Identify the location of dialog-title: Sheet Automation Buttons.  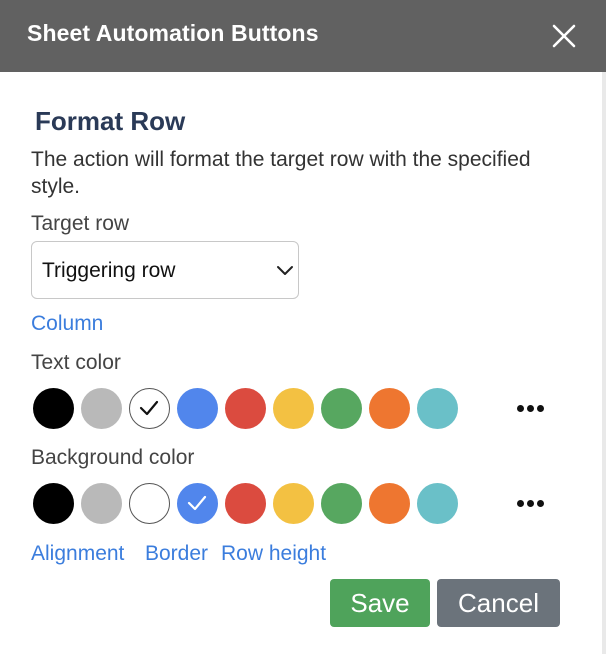
(173, 33).